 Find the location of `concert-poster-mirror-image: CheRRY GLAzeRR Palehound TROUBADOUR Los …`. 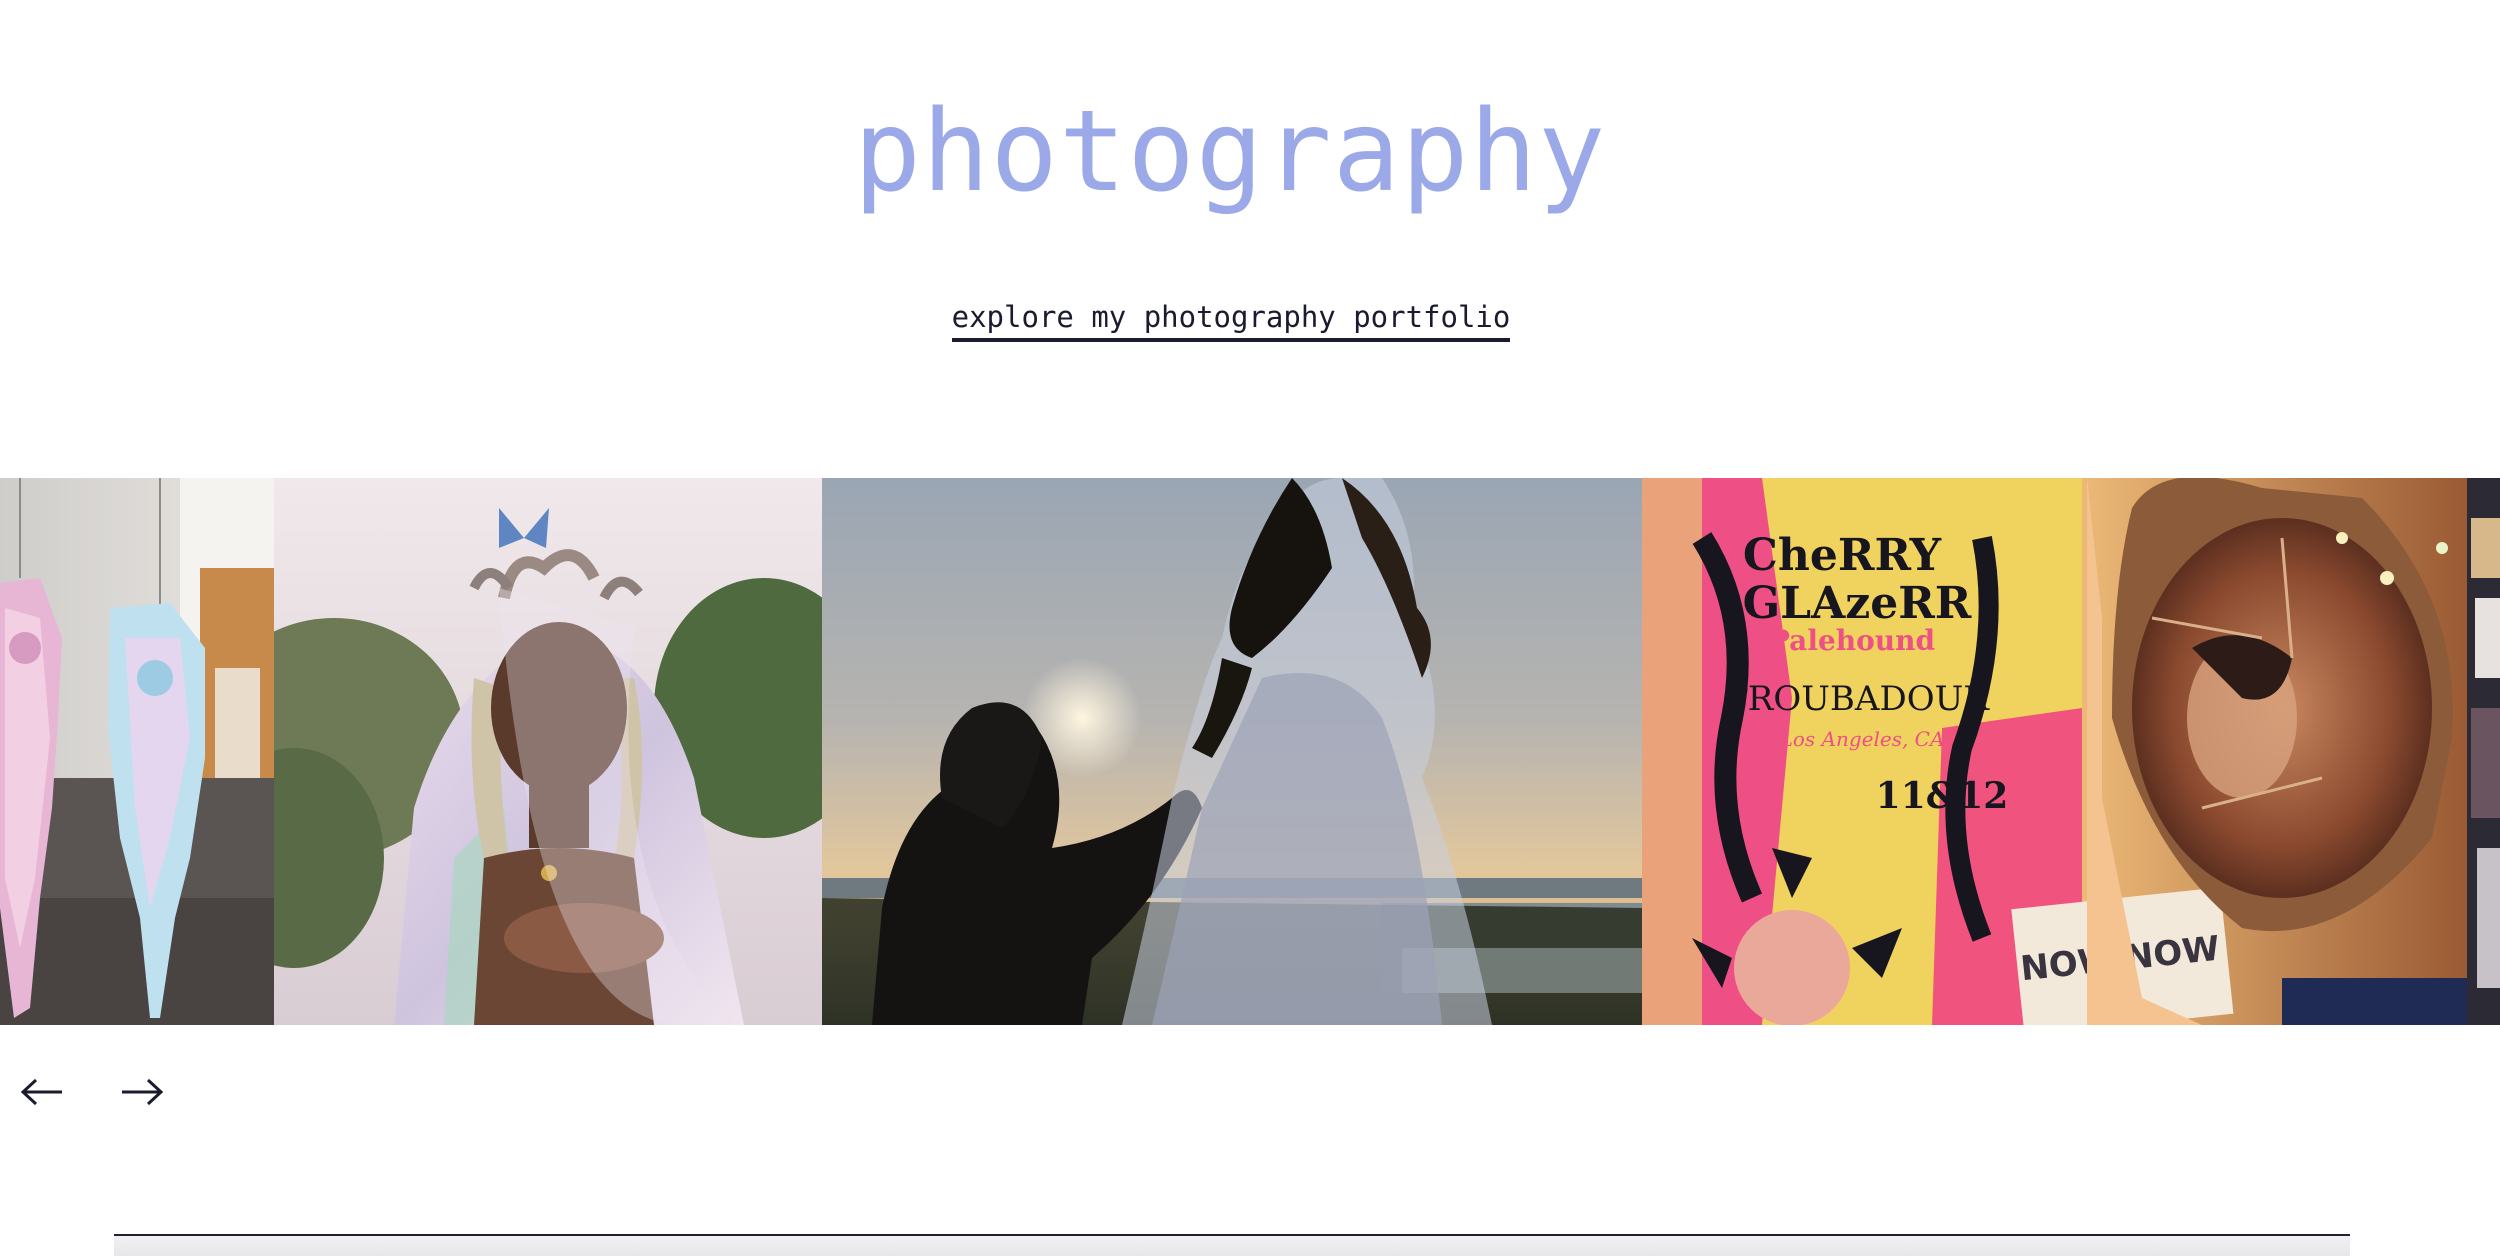

concert-poster-mirror-image: CheRRY GLAzeRR Palehound TROUBADOUR Los … is located at coordinates (2054, 751).